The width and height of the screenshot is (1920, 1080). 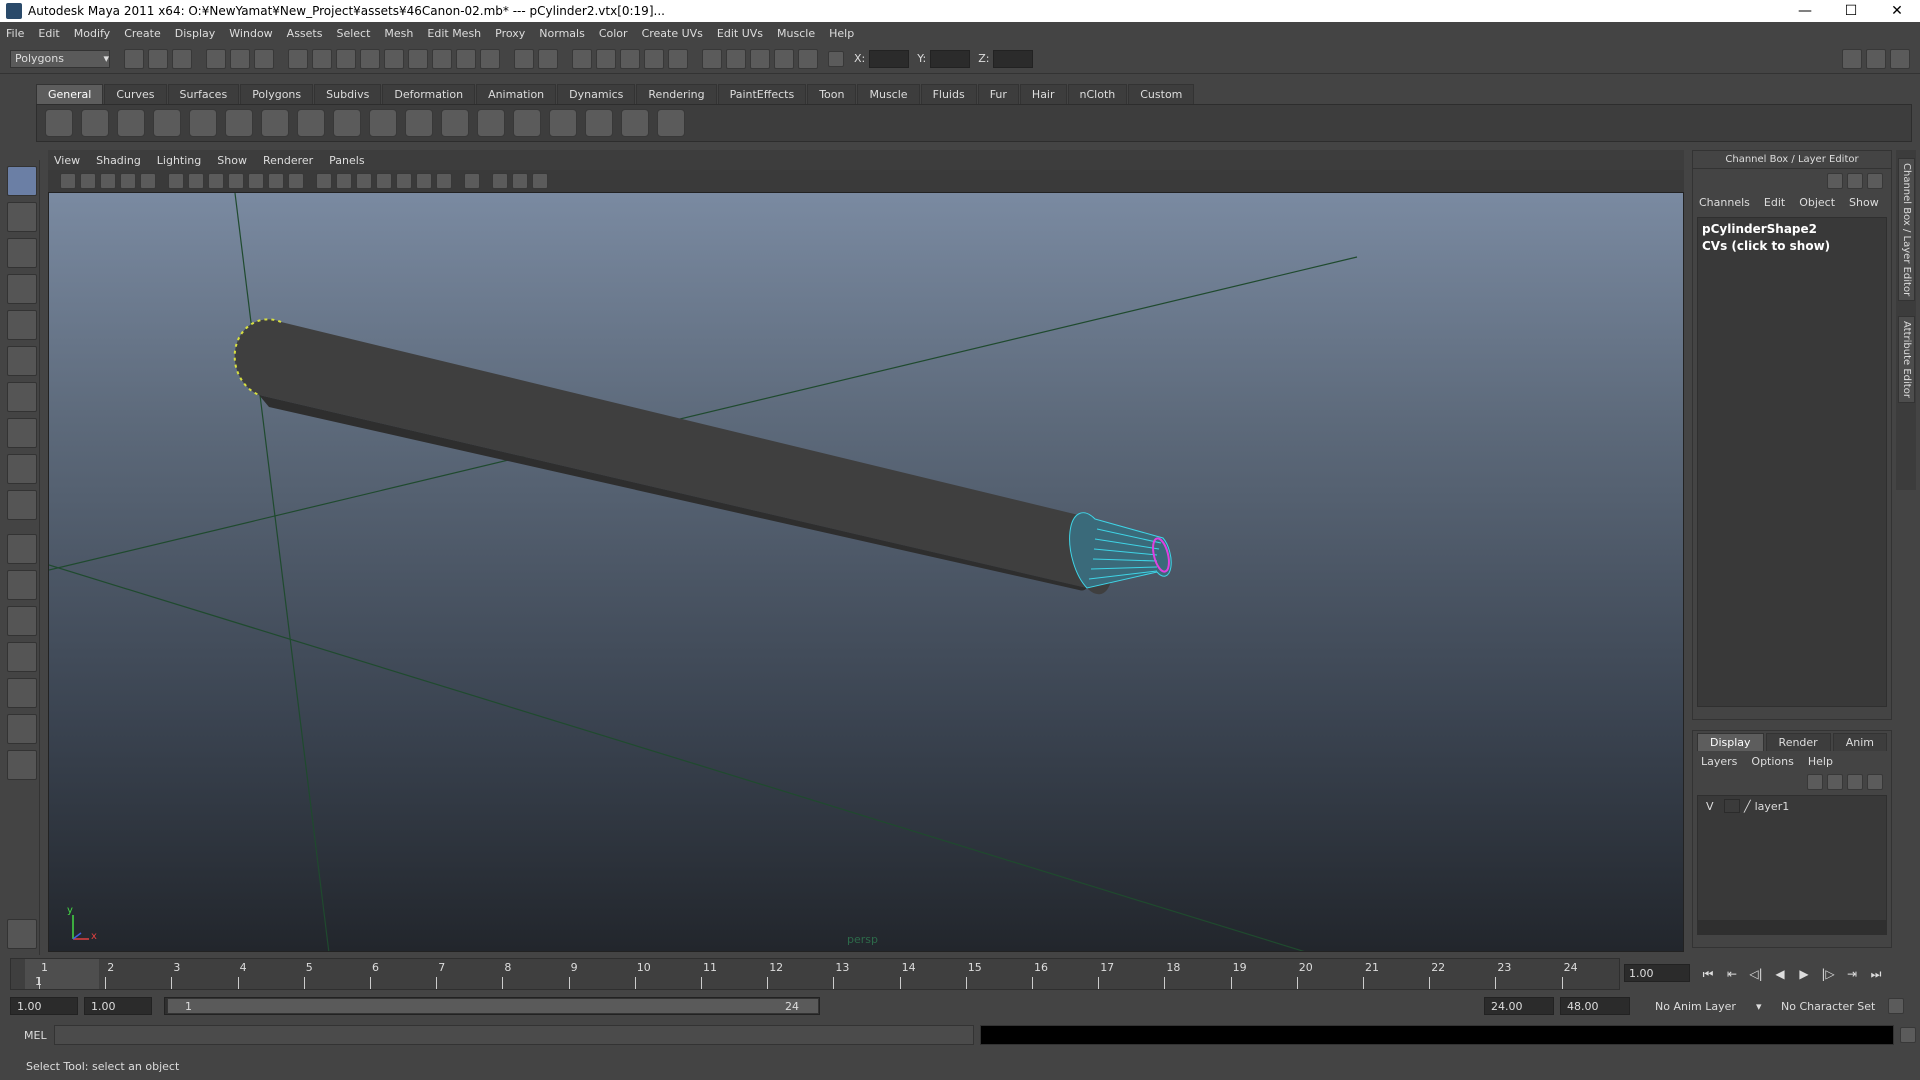 I want to click on side-tab-attribute-editor: Attribute Editor, so click(x=1906, y=359).